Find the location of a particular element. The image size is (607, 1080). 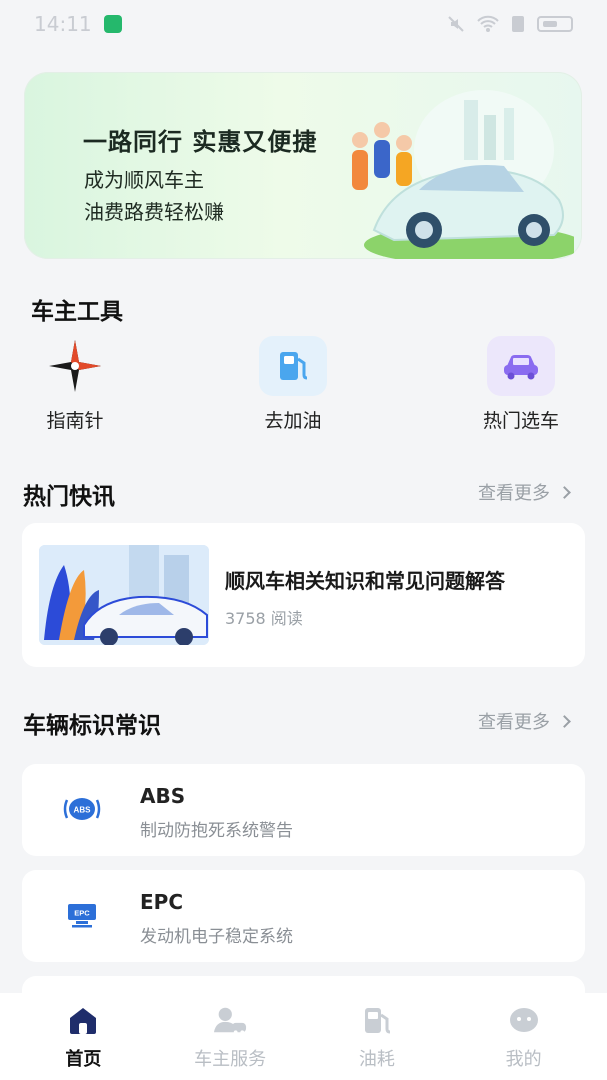

status-bar: 14:11 is located at coordinates (303, 24).